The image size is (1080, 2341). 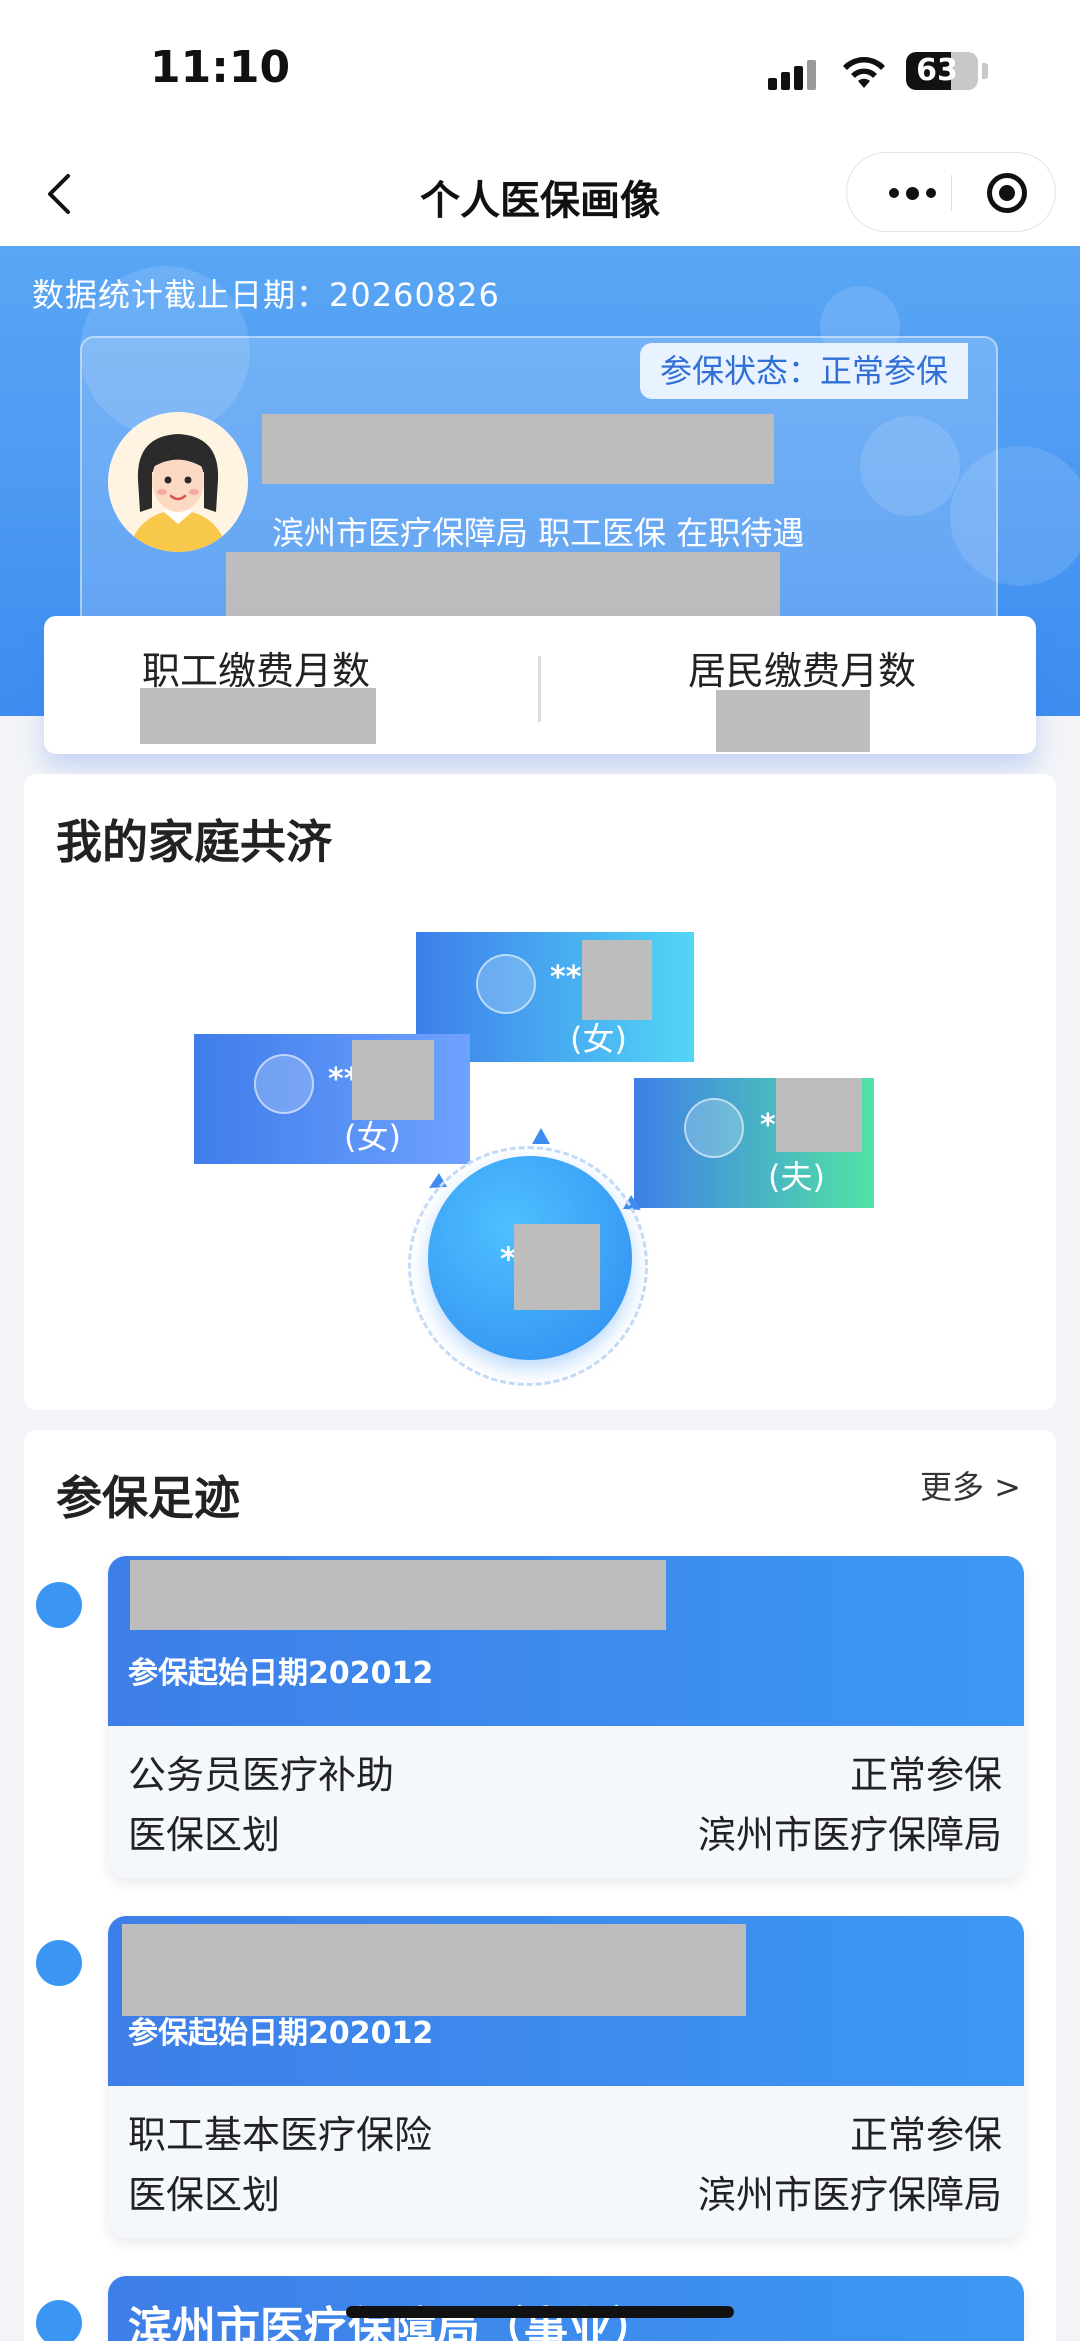 What do you see at coordinates (148, 1498) in the screenshot?
I see `footprint-title: 参保足迹` at bounding box center [148, 1498].